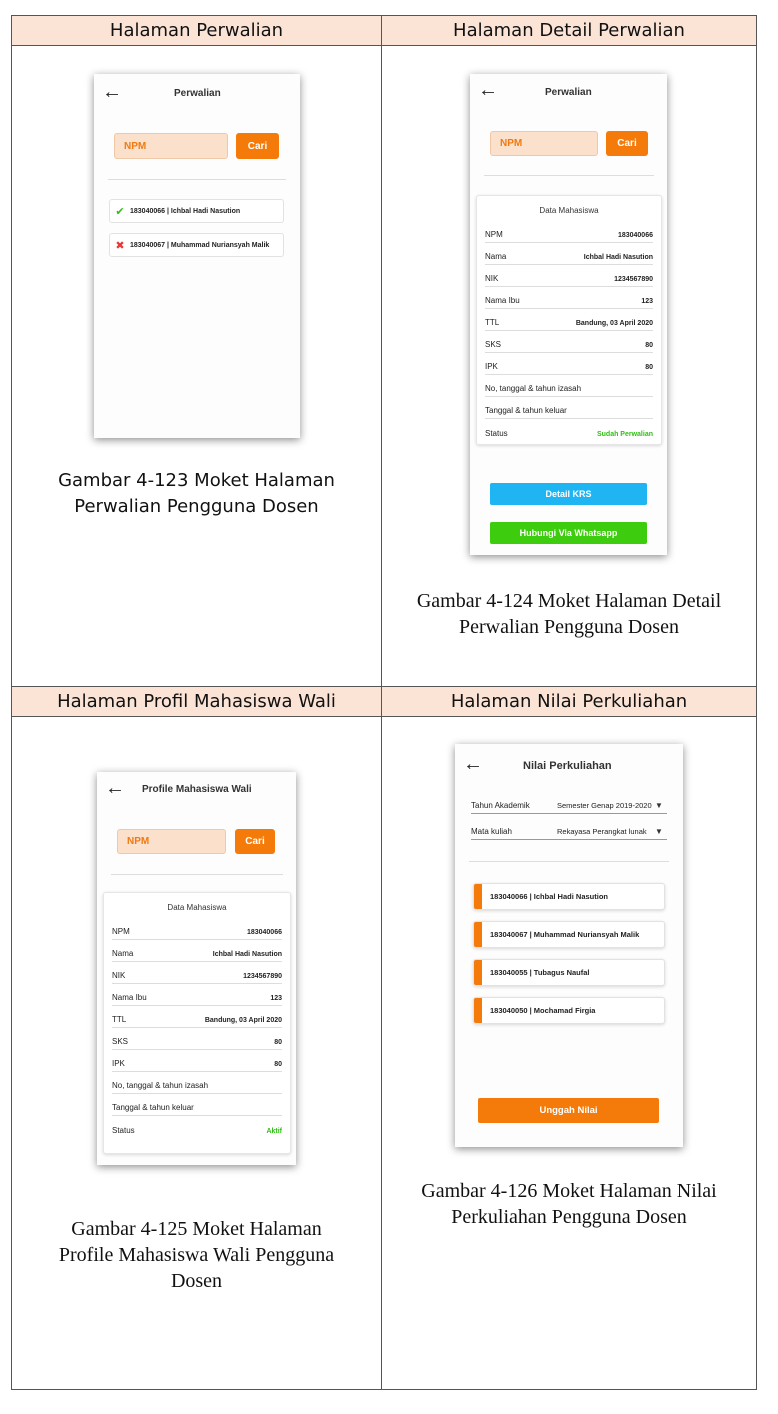  I want to click on list-item: 183040055 | Tubagus Naufal, so click(569, 972).